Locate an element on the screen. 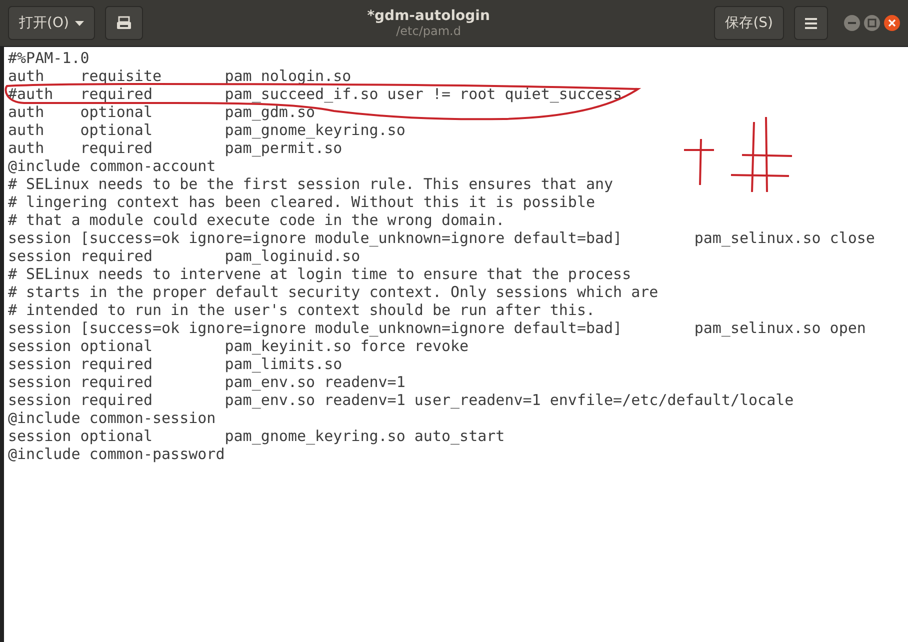 The height and width of the screenshot is (642, 908). code-line: auth optional pam_gdm.so is located at coordinates (162, 112).